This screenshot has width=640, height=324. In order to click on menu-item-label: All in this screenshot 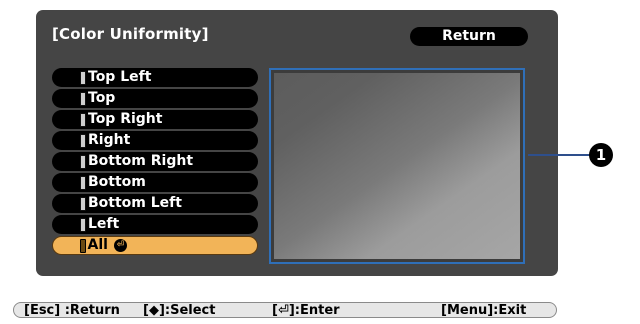, I will do `click(97, 245)`.